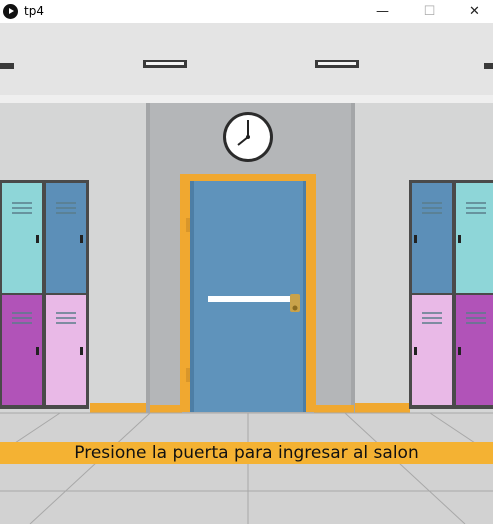  What do you see at coordinates (382, 11) in the screenshot?
I see `minimize-button: —` at bounding box center [382, 11].